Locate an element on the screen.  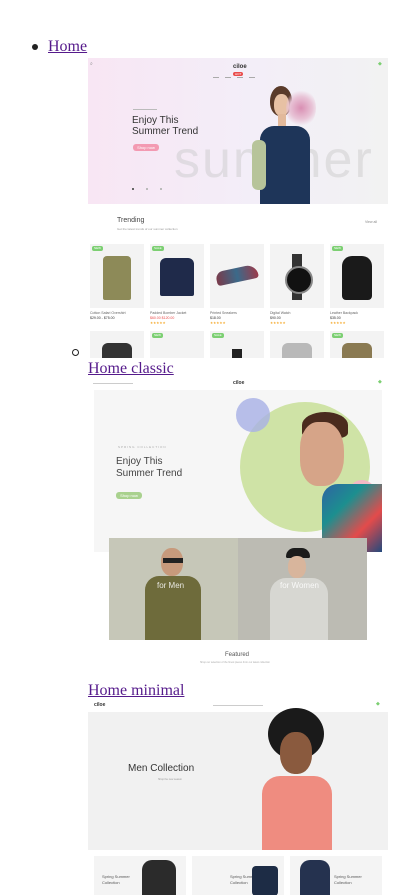
section-title-trending: Trending is located at coordinates (131, 220).